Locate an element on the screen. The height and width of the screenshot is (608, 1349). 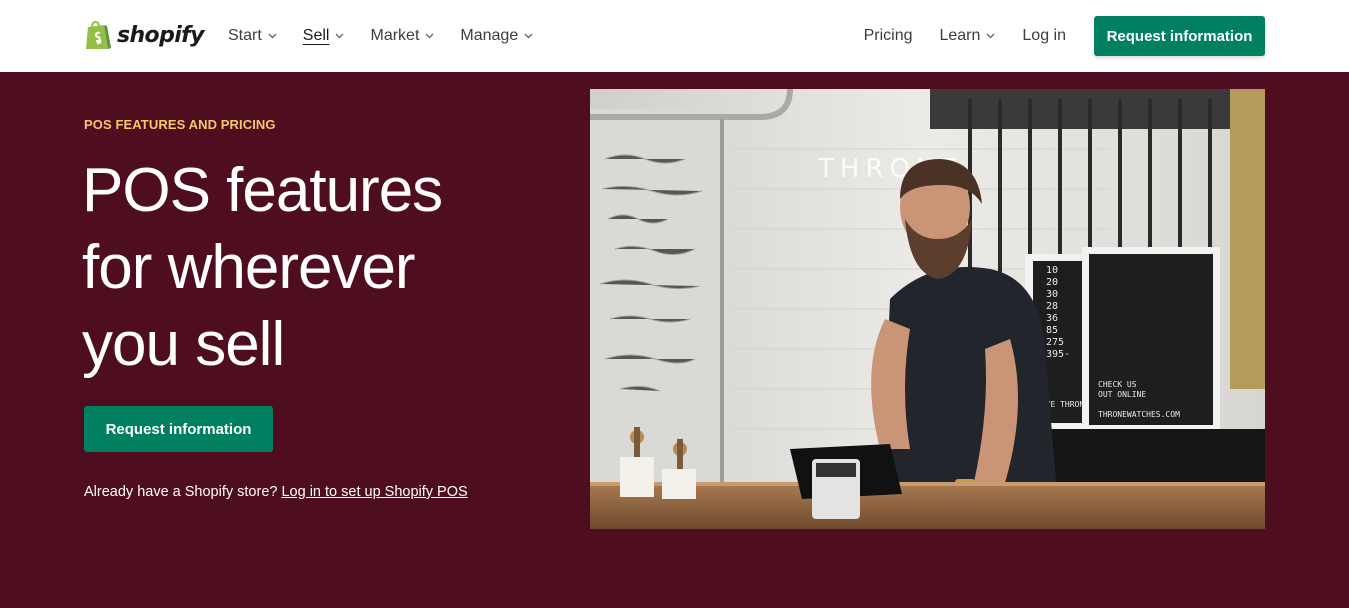
letterboard-line: 28 is located at coordinates (1052, 306).